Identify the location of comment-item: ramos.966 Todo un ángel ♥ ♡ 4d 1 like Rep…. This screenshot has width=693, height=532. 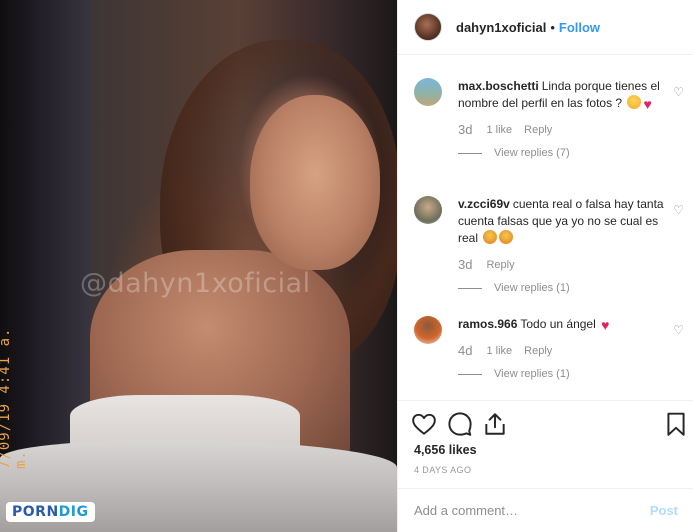
(549, 348).